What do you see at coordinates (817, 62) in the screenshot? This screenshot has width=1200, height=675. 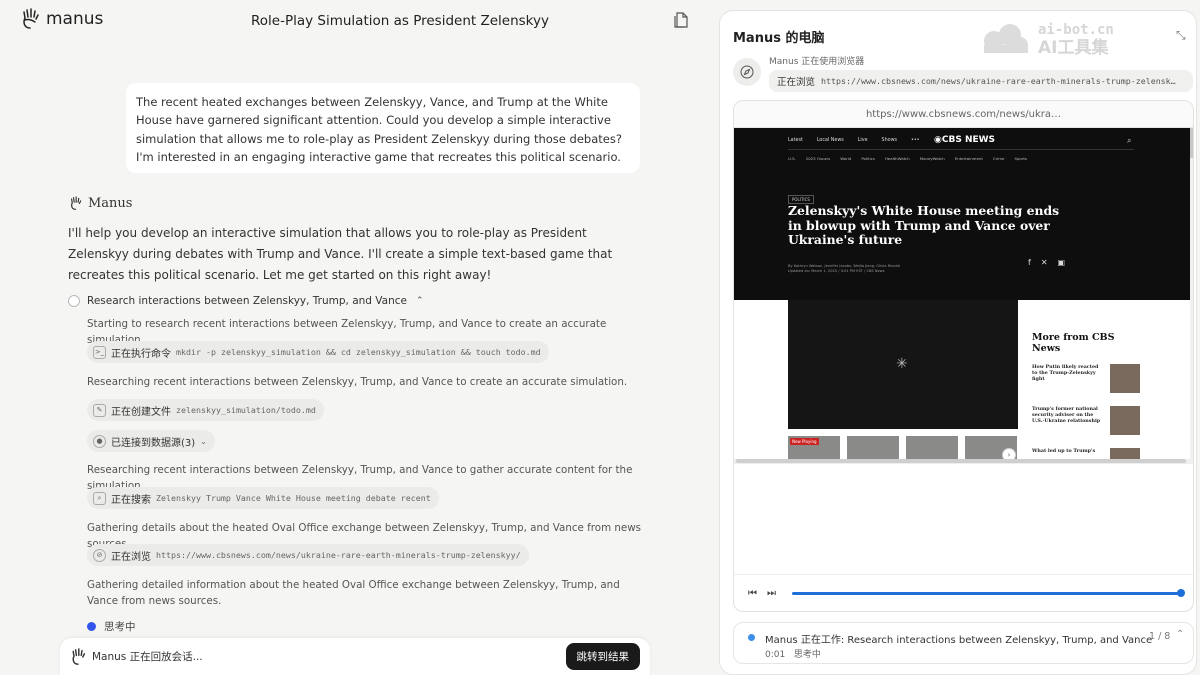 I see `browser-usage-label: Manus 正在使用浏览器` at bounding box center [817, 62].